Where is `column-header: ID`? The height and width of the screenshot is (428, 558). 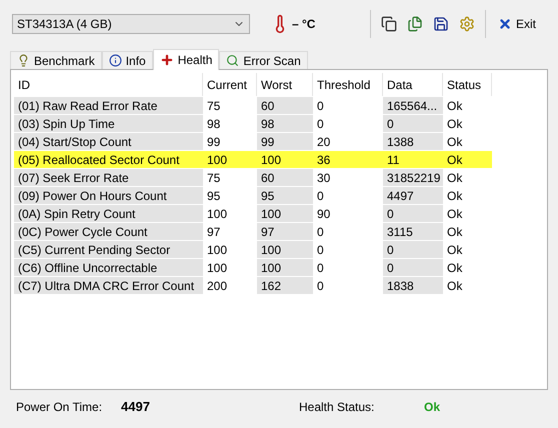 column-header: ID is located at coordinates (108, 84).